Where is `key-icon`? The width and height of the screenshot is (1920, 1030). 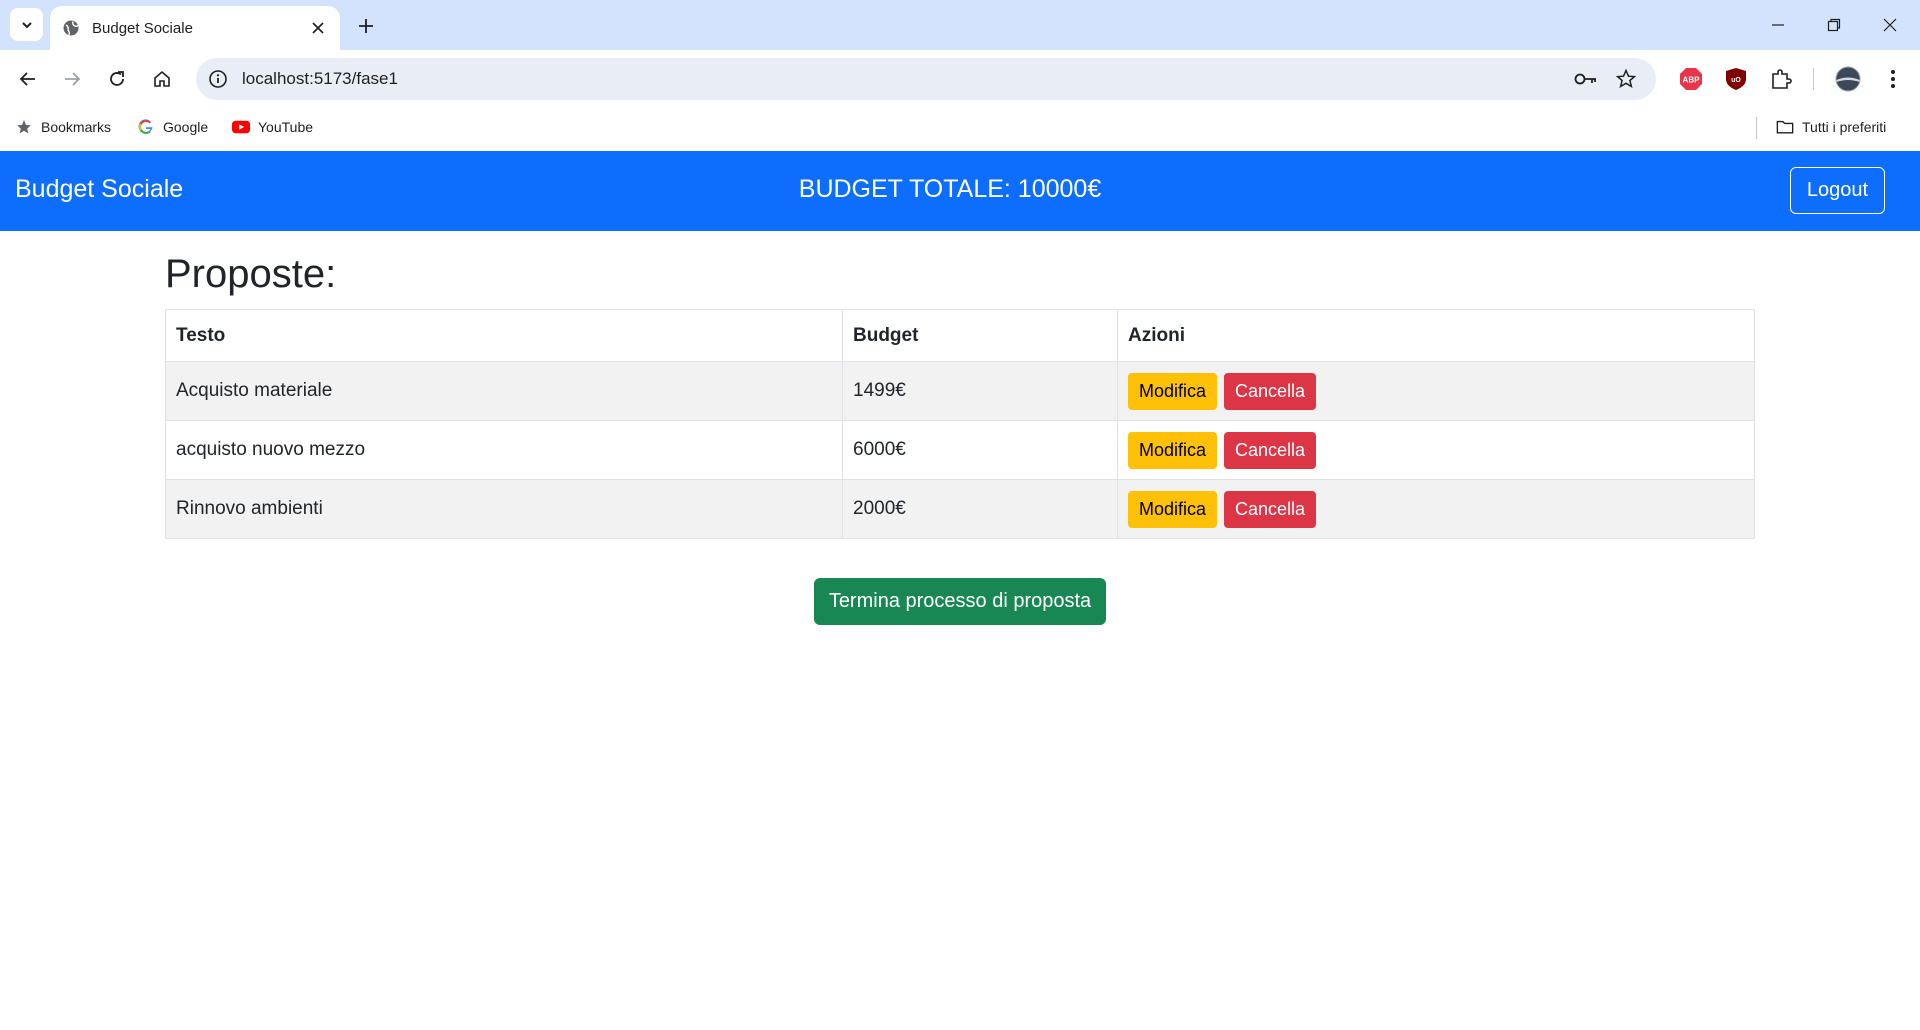 key-icon is located at coordinates (1585, 79).